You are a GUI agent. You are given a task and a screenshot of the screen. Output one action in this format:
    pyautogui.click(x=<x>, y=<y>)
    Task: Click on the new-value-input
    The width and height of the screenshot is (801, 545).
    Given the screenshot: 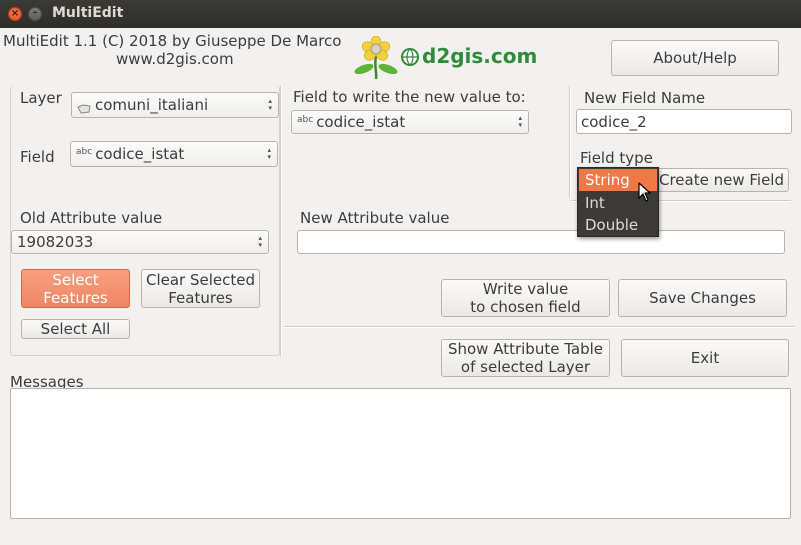 What is the action you would take?
    pyautogui.click(x=541, y=242)
    